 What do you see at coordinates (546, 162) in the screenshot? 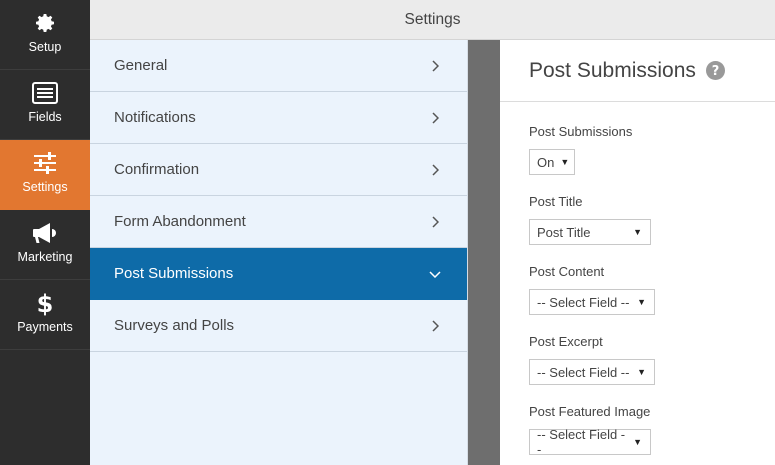
I see `select-value: On` at bounding box center [546, 162].